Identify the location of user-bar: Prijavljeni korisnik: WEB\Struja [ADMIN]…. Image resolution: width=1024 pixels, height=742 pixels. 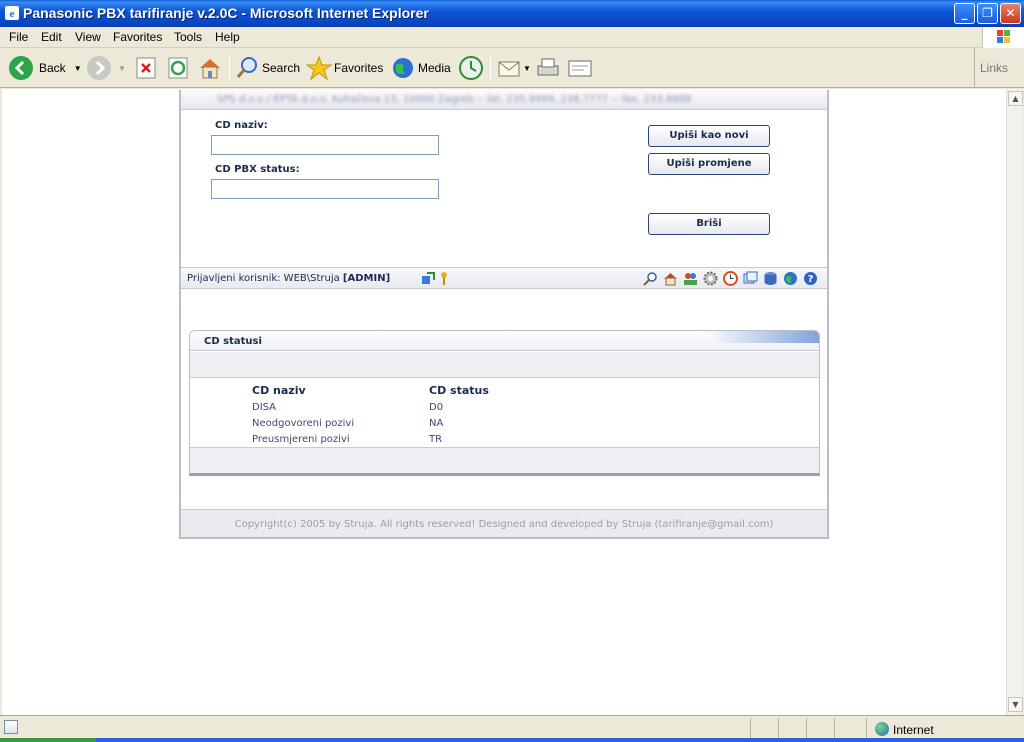
(504, 278).